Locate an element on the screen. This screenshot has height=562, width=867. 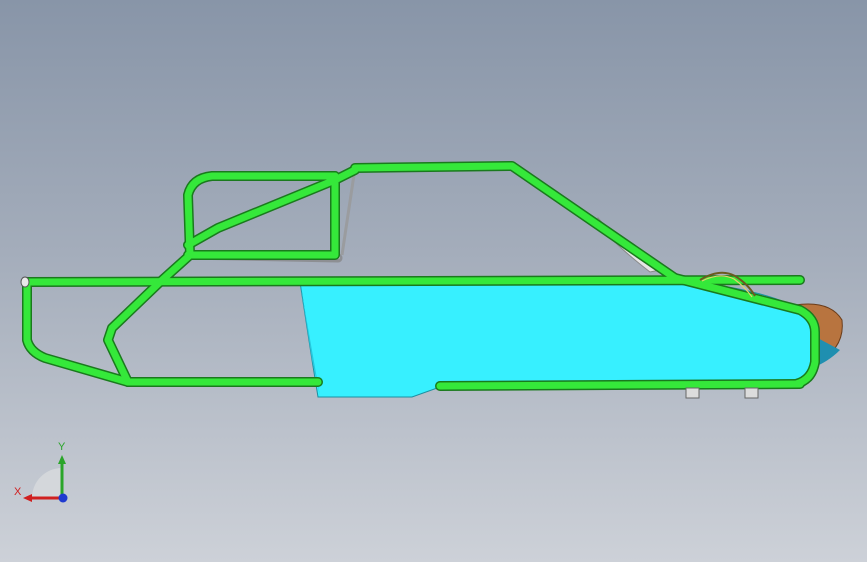
view-triad: Y X is located at coordinates (44, 475).